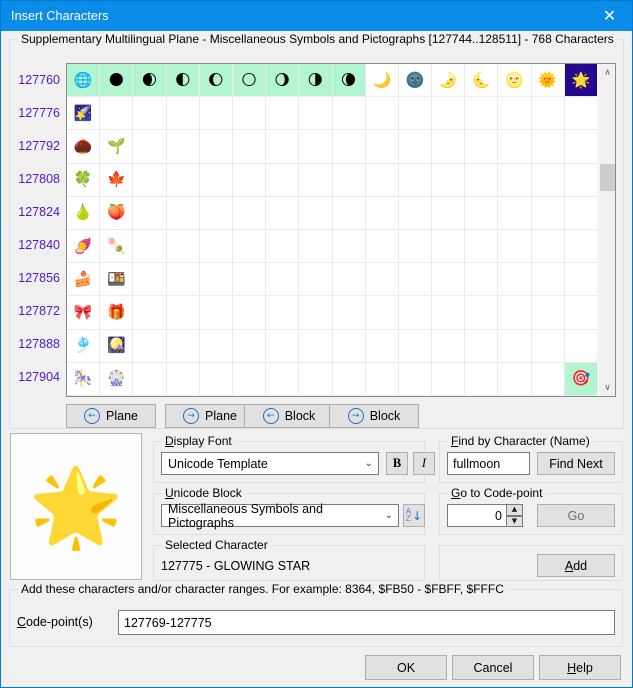  Describe the element at coordinates (84, 180) in the screenshot. I see `character-cell: 🍀` at that location.